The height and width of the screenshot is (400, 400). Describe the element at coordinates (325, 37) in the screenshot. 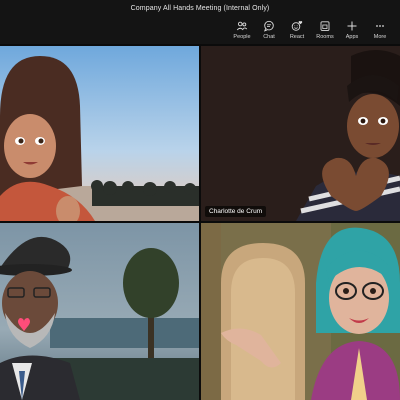

I see `rooms-label: Rooms` at that location.